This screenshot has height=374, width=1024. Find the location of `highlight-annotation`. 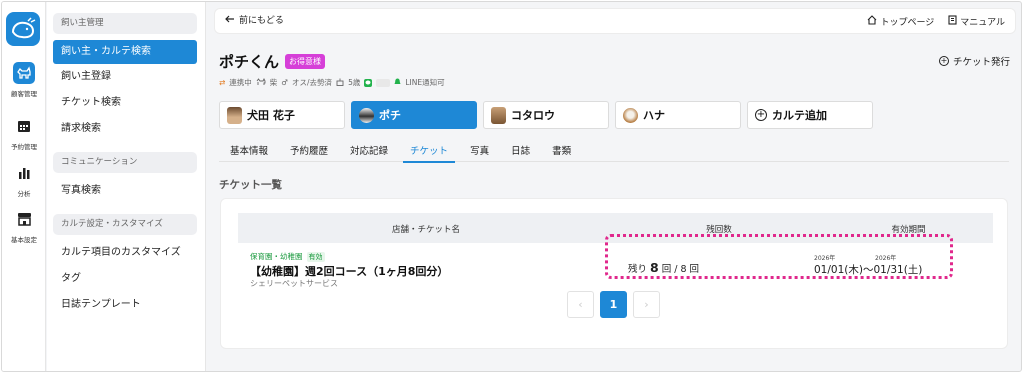

highlight-annotation is located at coordinates (779, 256).